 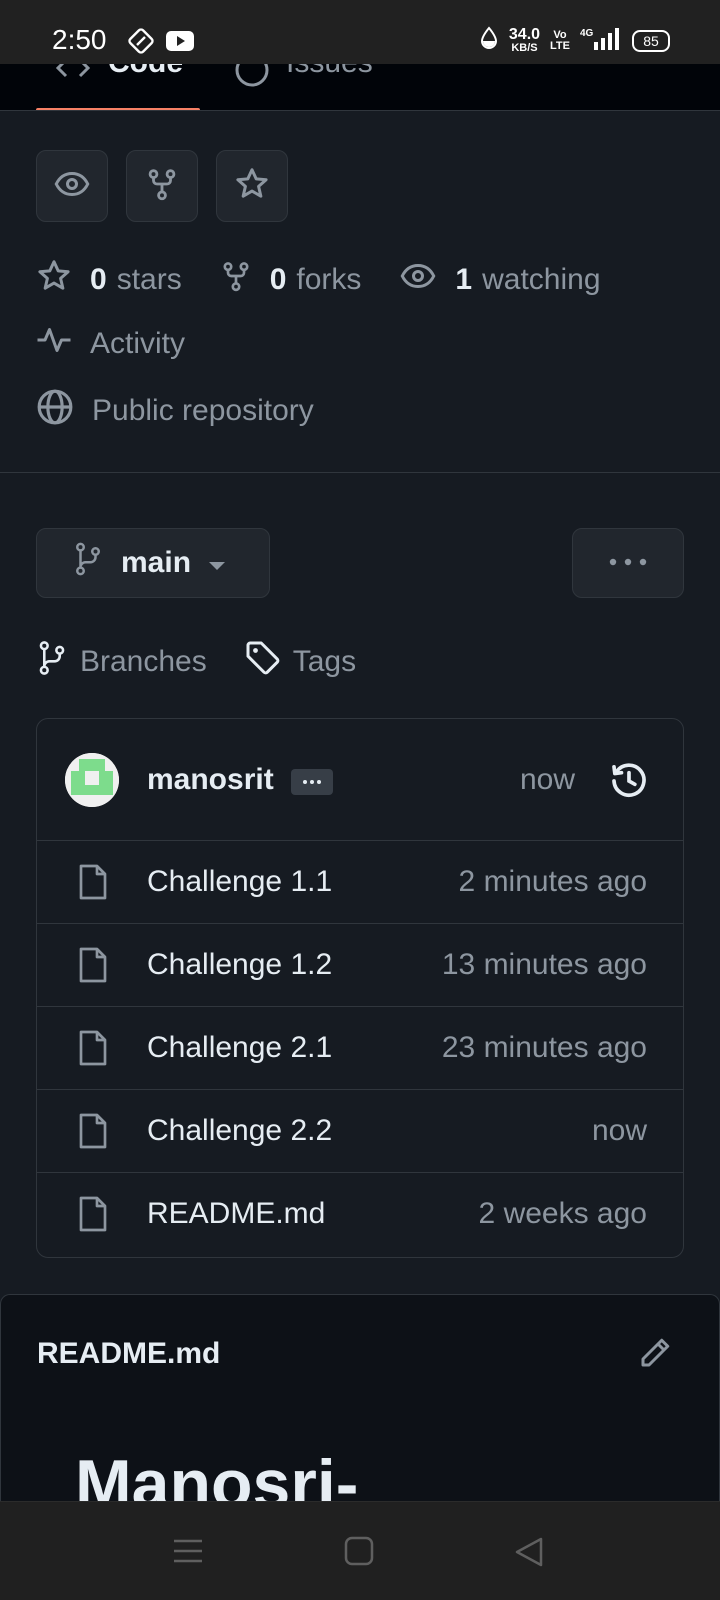 What do you see at coordinates (217, 563) in the screenshot?
I see `caret-down-icon` at bounding box center [217, 563].